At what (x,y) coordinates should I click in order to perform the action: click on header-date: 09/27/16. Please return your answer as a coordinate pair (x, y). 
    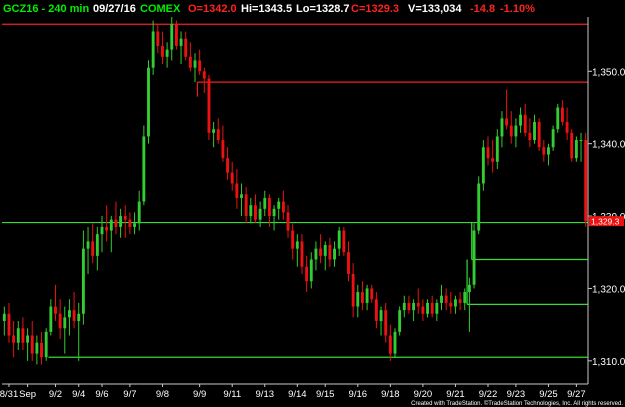
    Looking at the image, I should click on (114, 9).